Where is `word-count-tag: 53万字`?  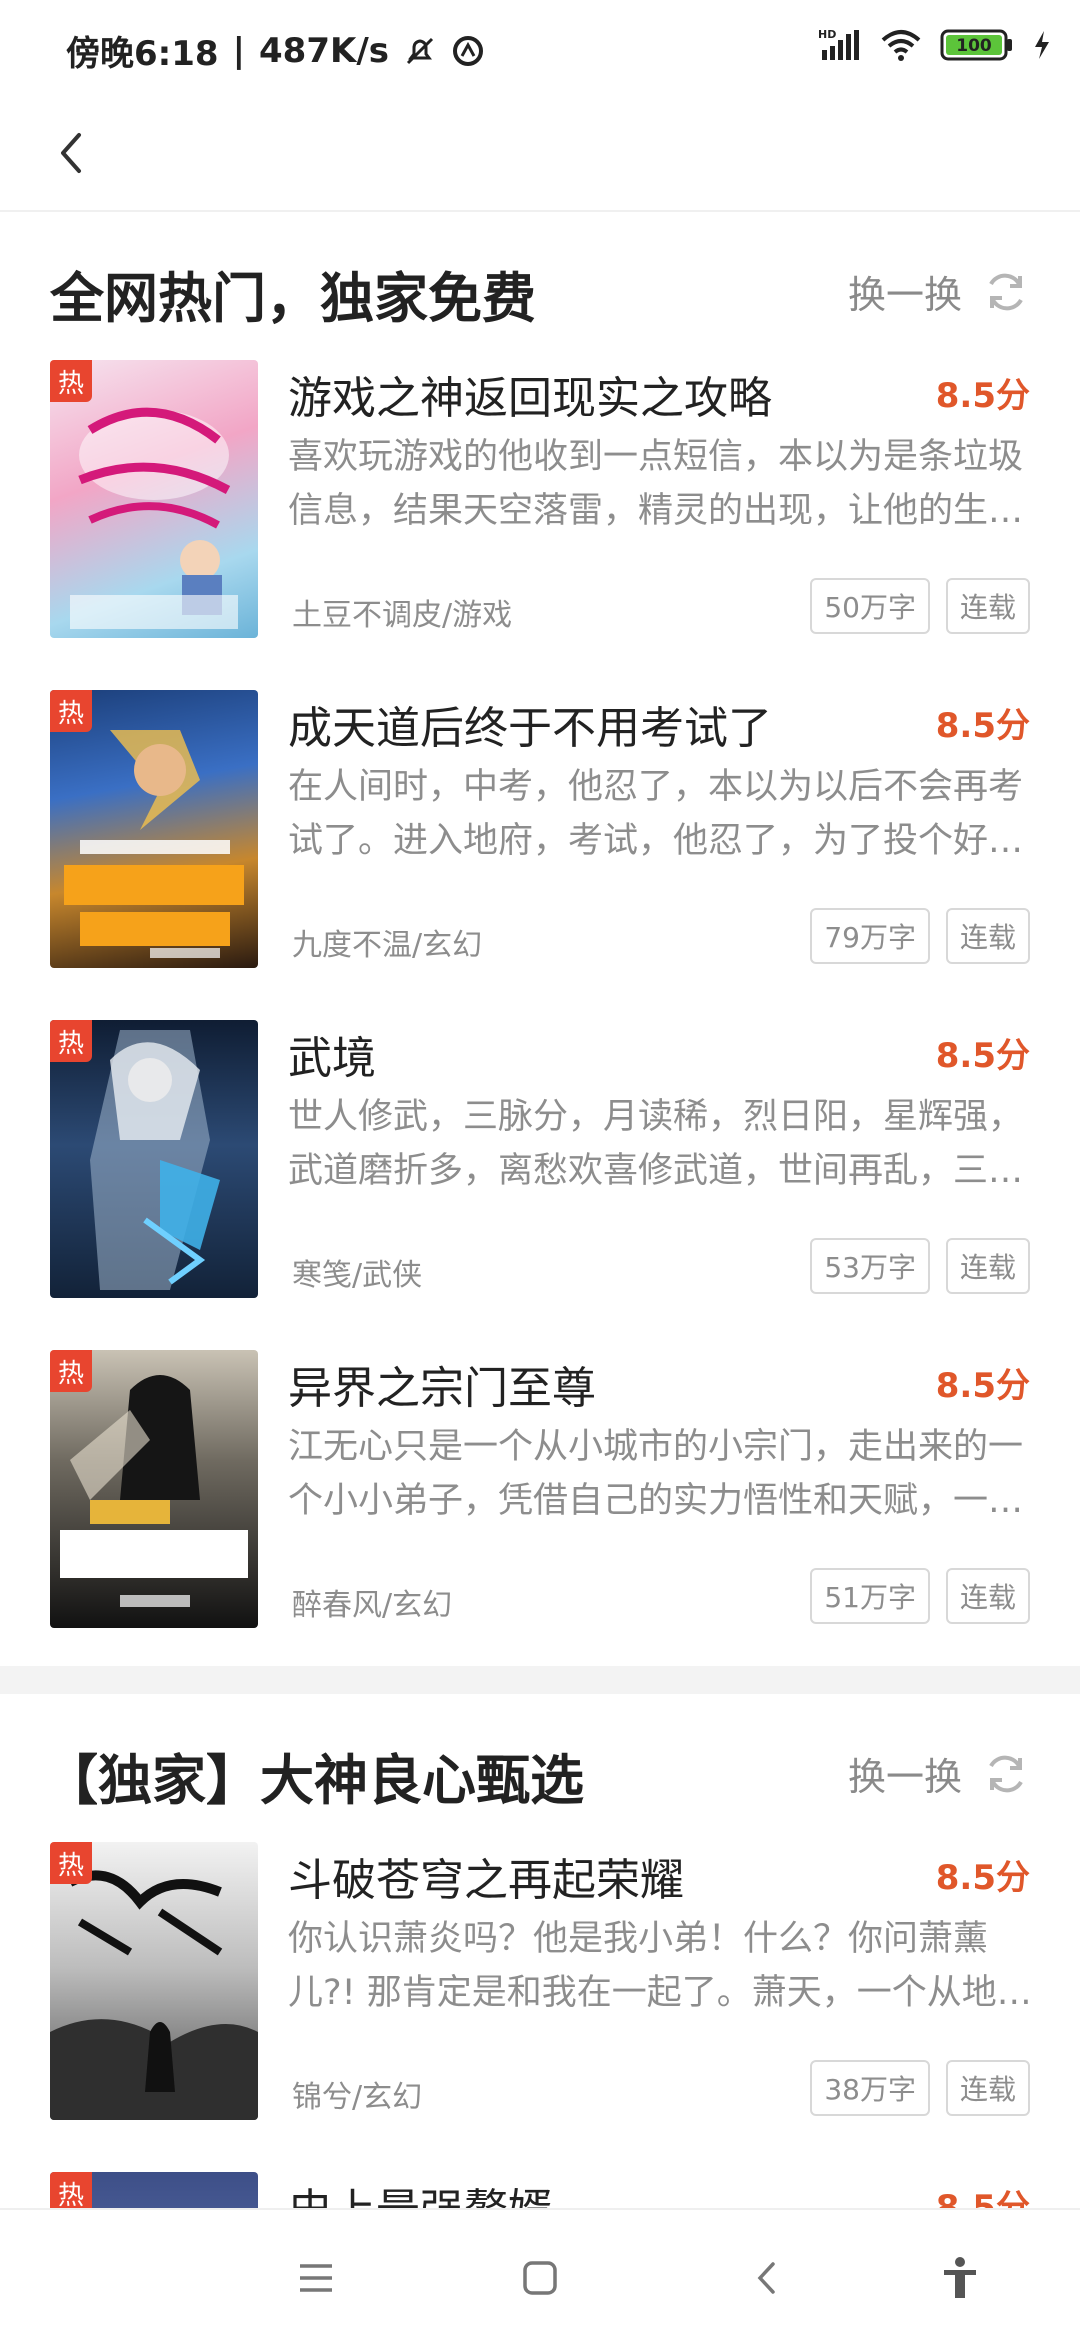 word-count-tag: 53万字 is located at coordinates (870, 1266).